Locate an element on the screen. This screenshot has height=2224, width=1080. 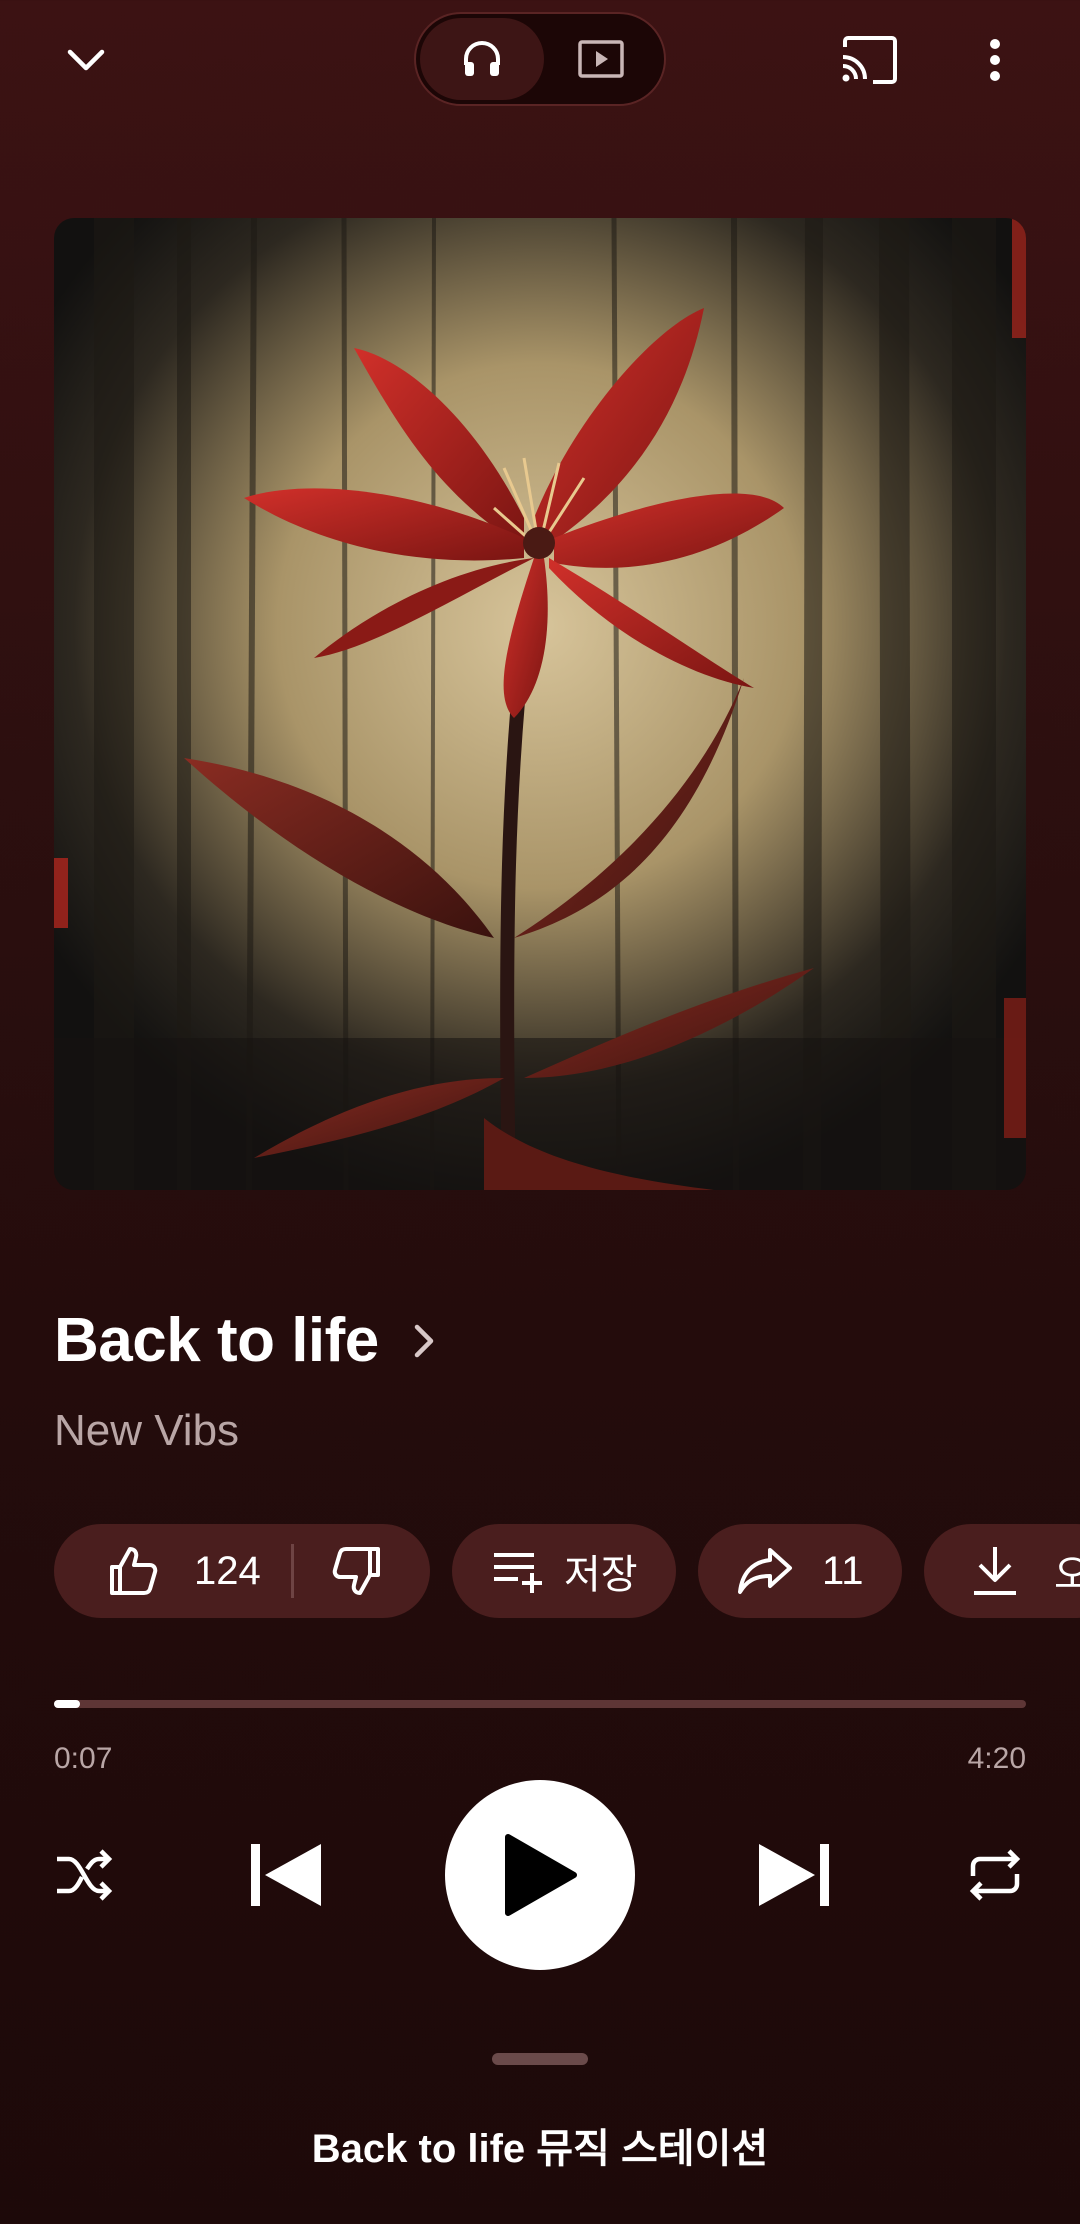
like-count: 124 is located at coordinates (227, 1570).